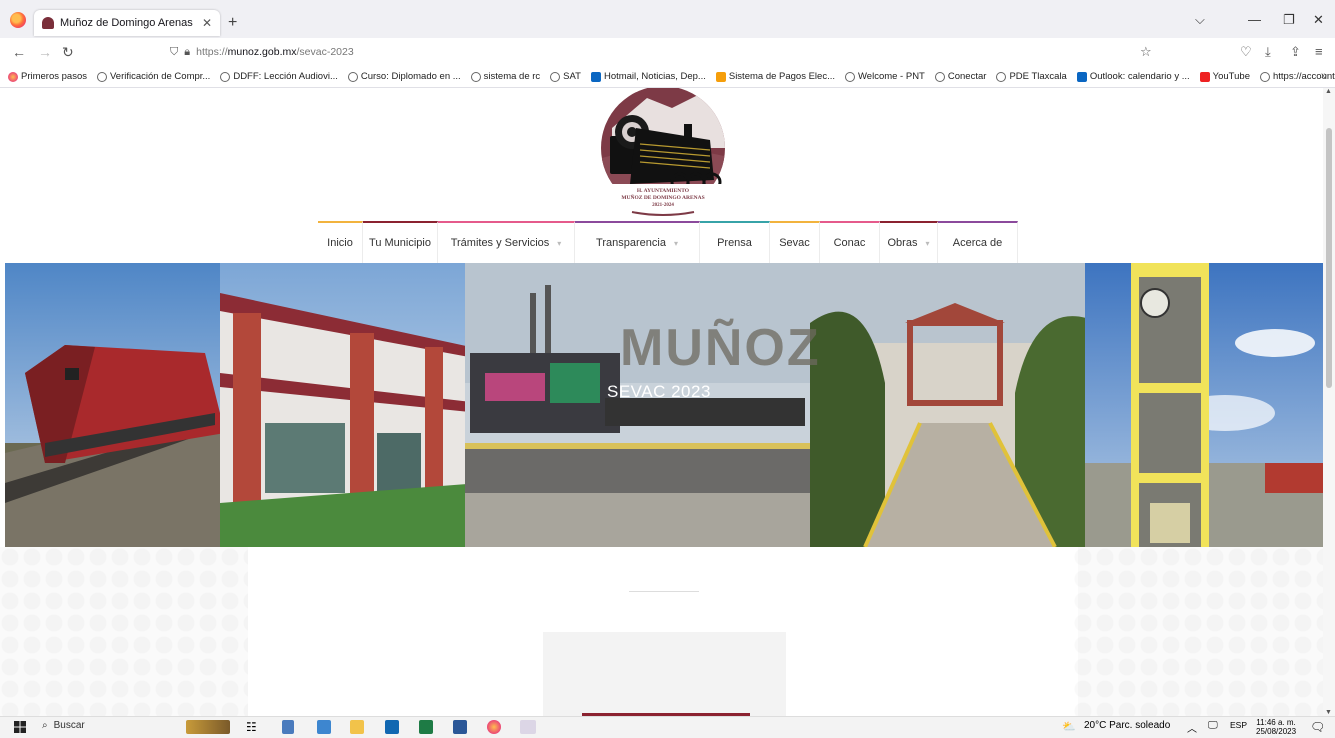 Image resolution: width=1335 pixels, height=738 pixels. Describe the element at coordinates (663, 205) in the screenshot. I see `logo-line3: 2021-2024` at that location.